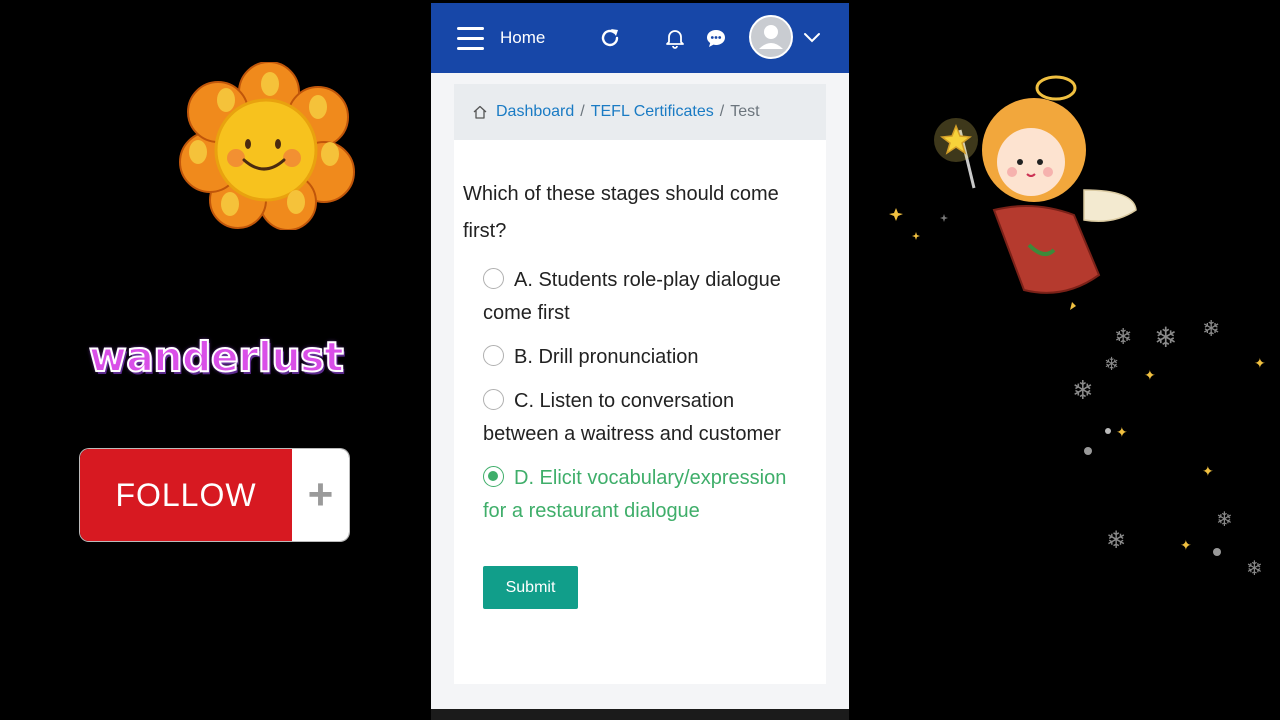 Image resolution: width=1280 pixels, height=720 pixels. Describe the element at coordinates (267, 146) in the screenshot. I see `sun-sticker` at that location.